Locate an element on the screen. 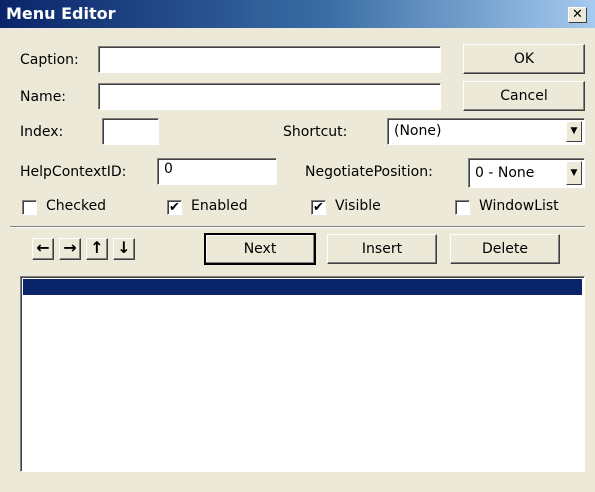  negotiateposition-dropdown-button: ▼ is located at coordinates (574, 173).